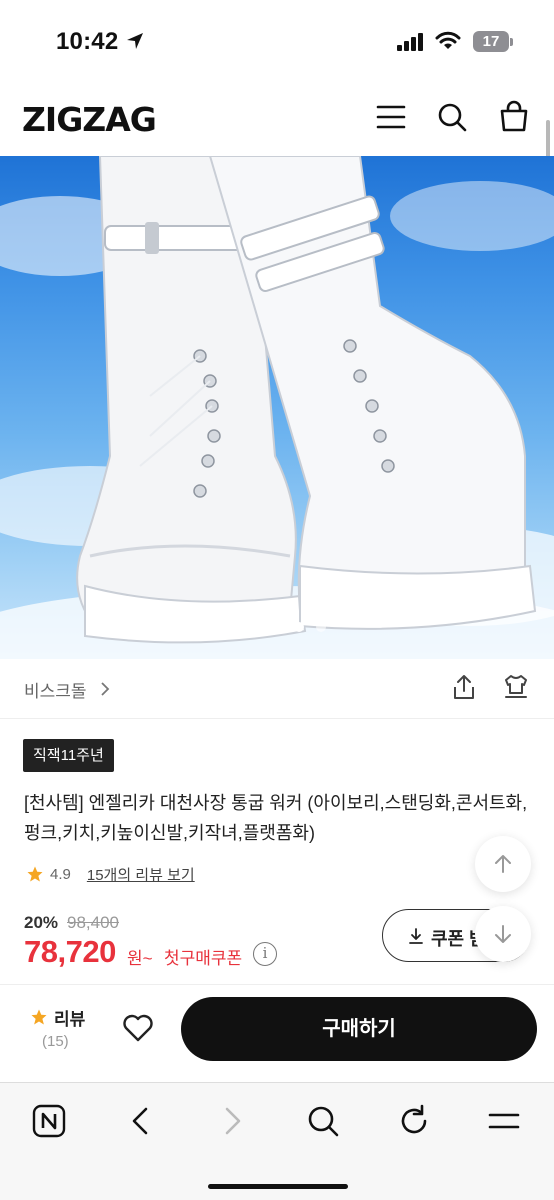 The width and height of the screenshot is (554, 1200). What do you see at coordinates (55, 689) in the screenshot?
I see `brand-link: 비스크돌` at bounding box center [55, 689].